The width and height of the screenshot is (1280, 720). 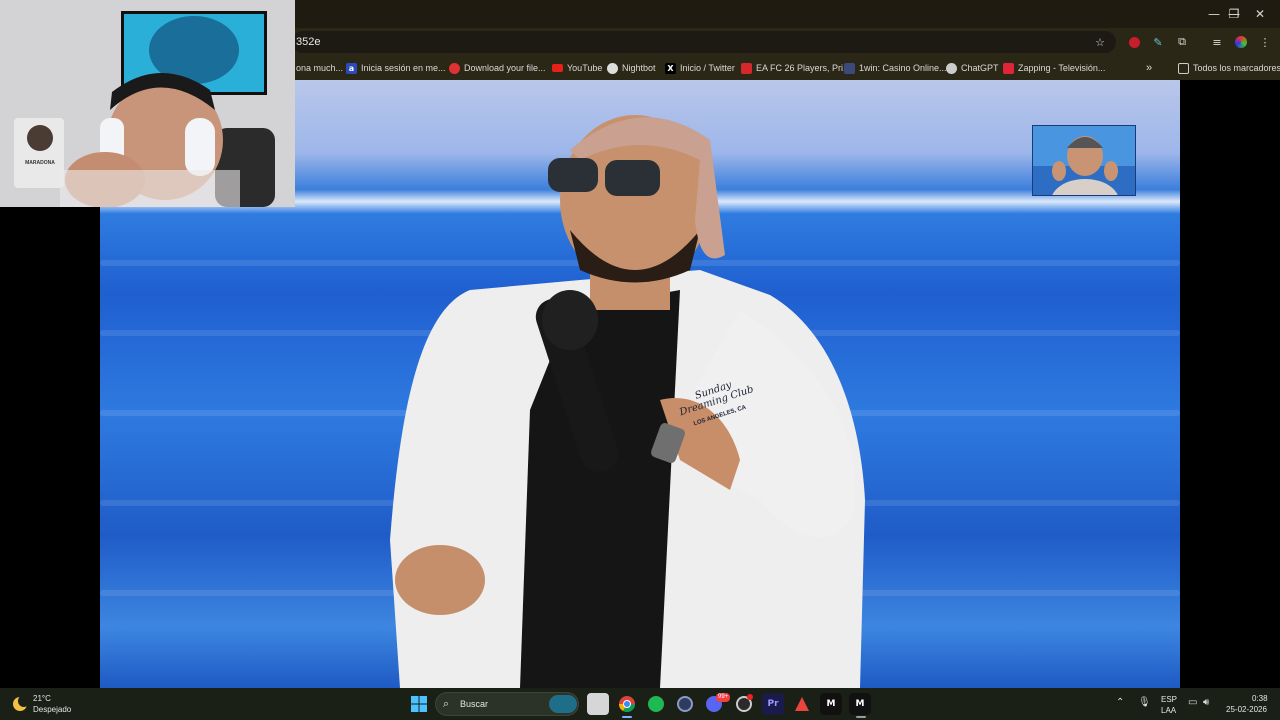 What do you see at coordinates (1260, 698) in the screenshot?
I see `clock-time: 0:38` at bounding box center [1260, 698].